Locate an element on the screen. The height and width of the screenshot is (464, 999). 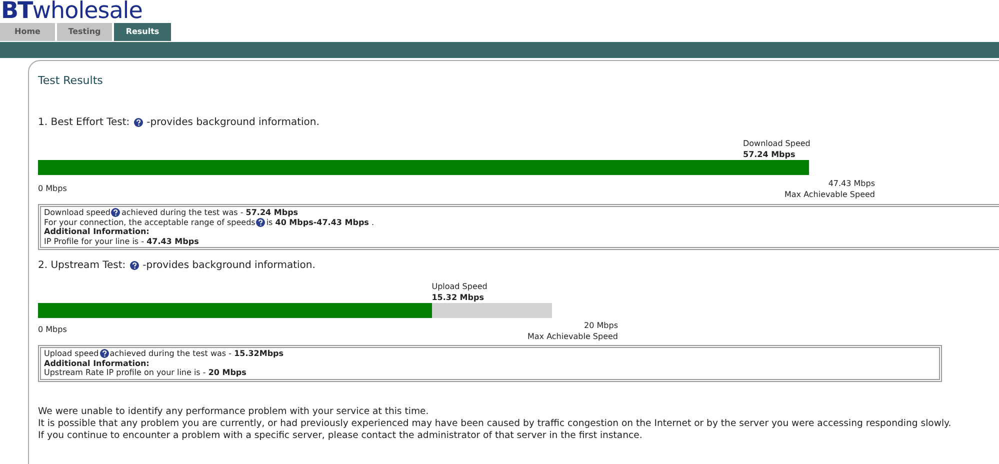
max-speed-value: 47.43 Mbps is located at coordinates (851, 183).